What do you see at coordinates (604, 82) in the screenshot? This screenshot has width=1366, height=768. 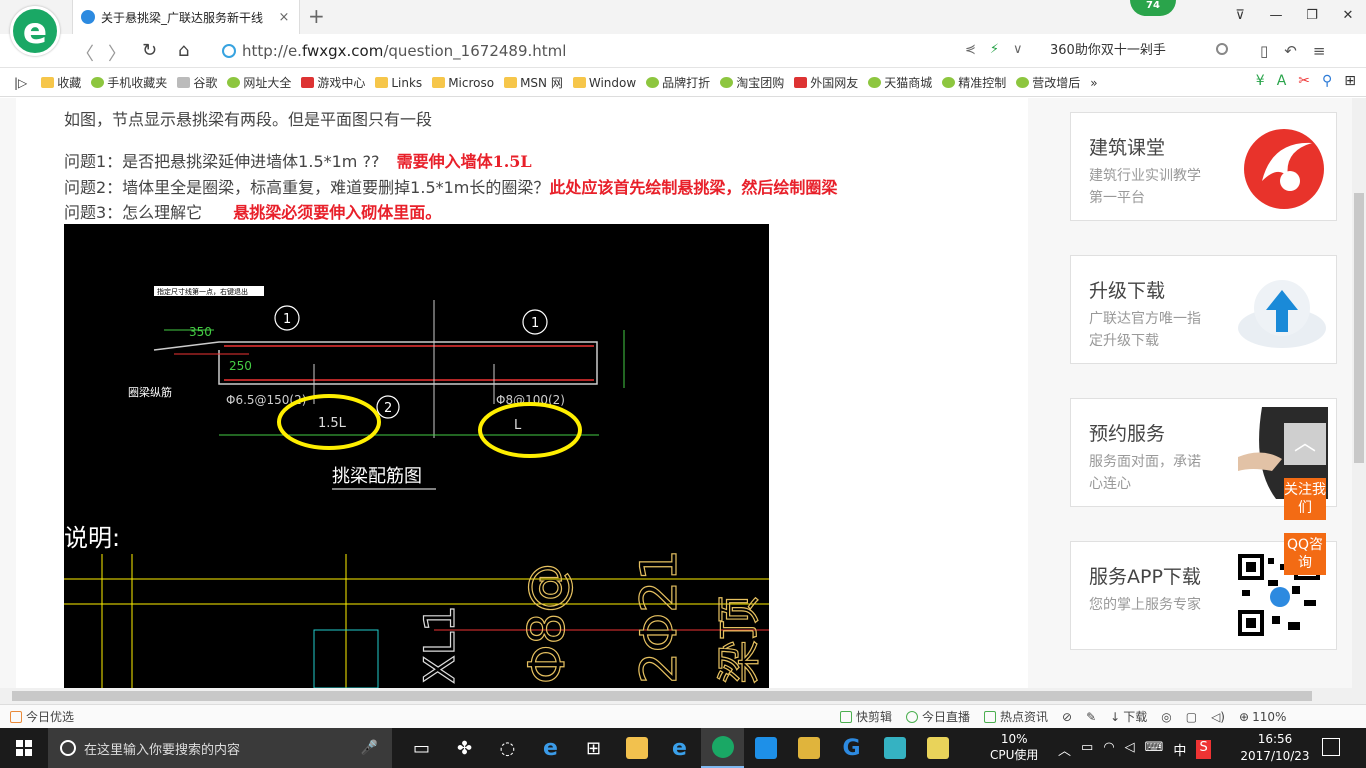 I see `bookmark-item: Window` at bounding box center [604, 82].